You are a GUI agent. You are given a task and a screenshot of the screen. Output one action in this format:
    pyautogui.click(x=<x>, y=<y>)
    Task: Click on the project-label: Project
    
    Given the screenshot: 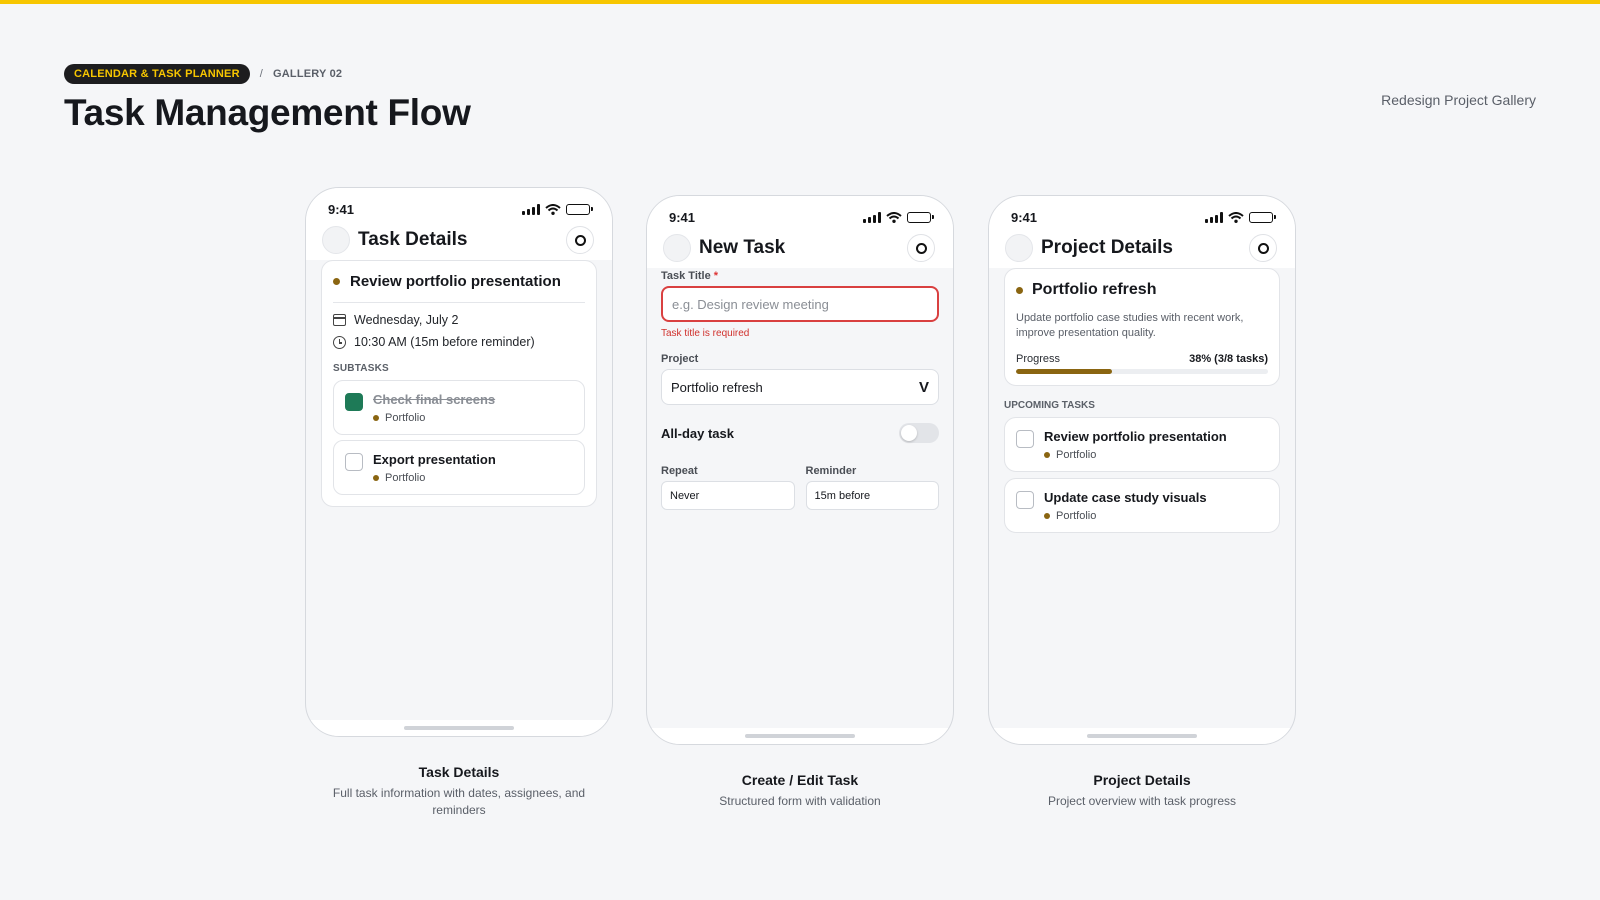 What is the action you would take?
    pyautogui.click(x=680, y=359)
    